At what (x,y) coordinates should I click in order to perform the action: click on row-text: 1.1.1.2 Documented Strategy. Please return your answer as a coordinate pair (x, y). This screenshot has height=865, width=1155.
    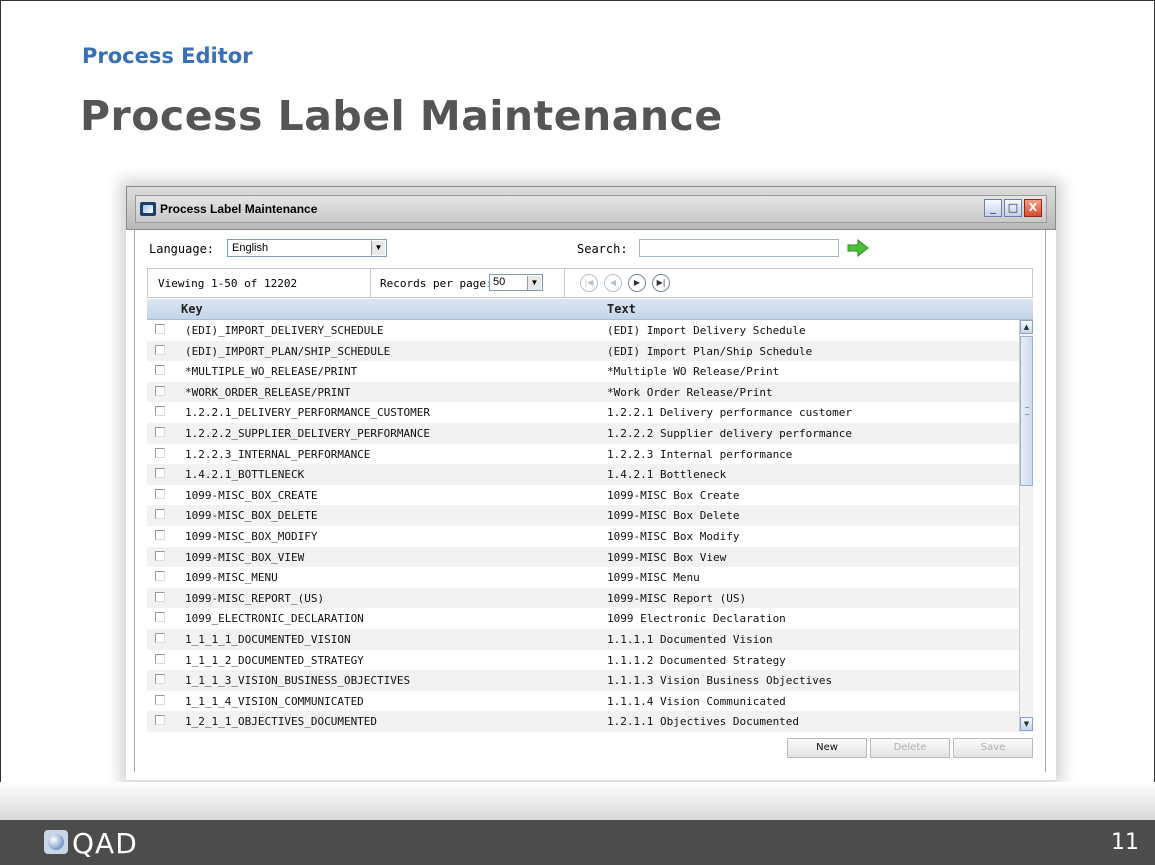
    Looking at the image, I should click on (696, 660).